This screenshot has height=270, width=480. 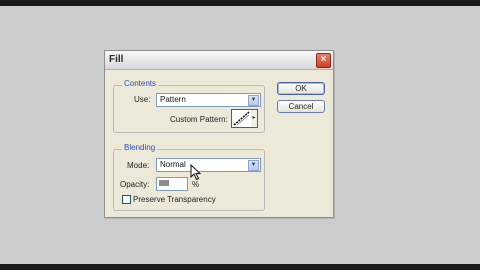 What do you see at coordinates (142, 99) in the screenshot?
I see `use-label: Use:` at bounding box center [142, 99].